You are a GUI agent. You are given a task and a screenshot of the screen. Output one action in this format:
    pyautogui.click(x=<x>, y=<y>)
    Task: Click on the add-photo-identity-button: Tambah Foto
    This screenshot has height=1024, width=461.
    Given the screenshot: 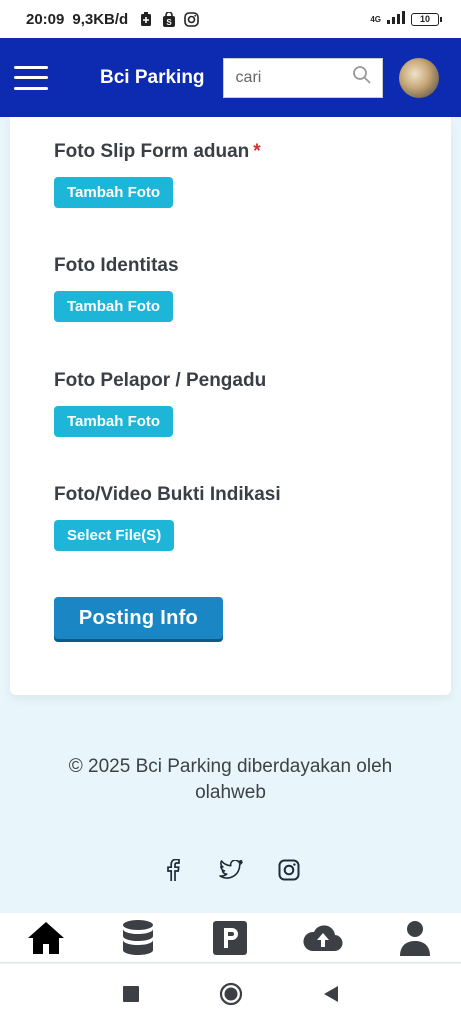 What is the action you would take?
    pyautogui.click(x=114, y=306)
    